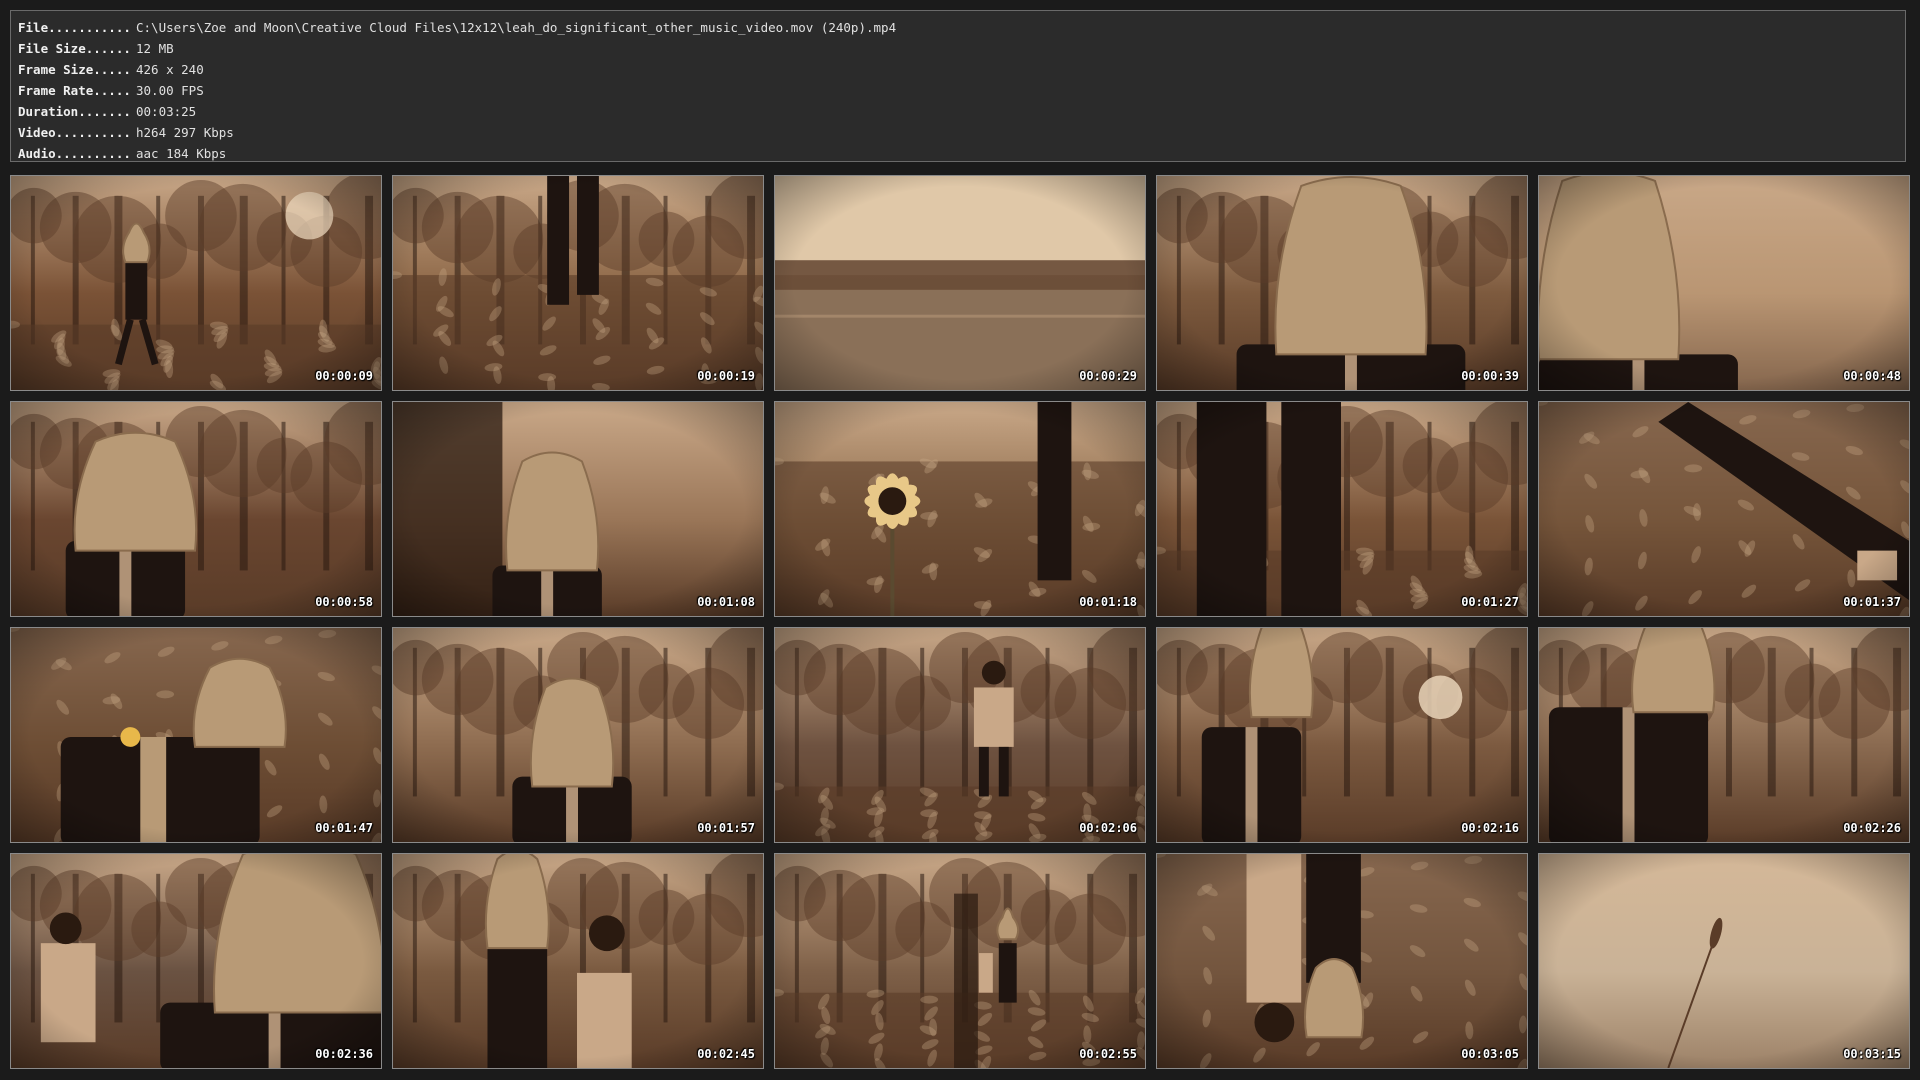 Image resolution: width=1920 pixels, height=1080 pixels. Describe the element at coordinates (155, 48) in the screenshot. I see `info-value: 12 MB` at that location.